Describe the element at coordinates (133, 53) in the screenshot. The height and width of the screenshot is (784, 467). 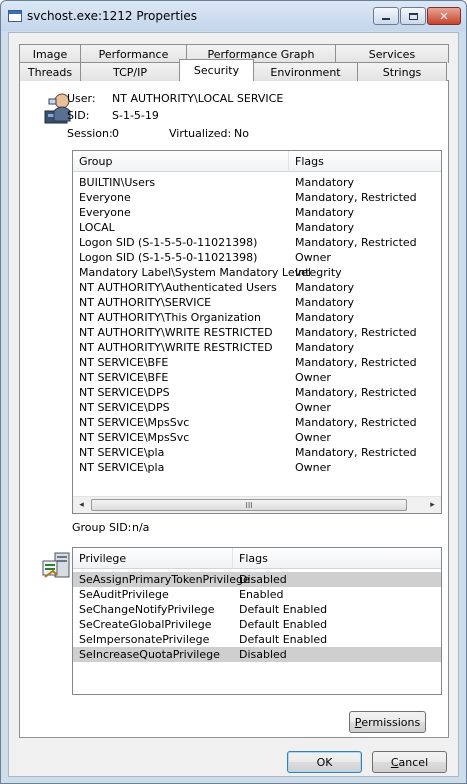
I see `tab-performance: Performance` at that location.